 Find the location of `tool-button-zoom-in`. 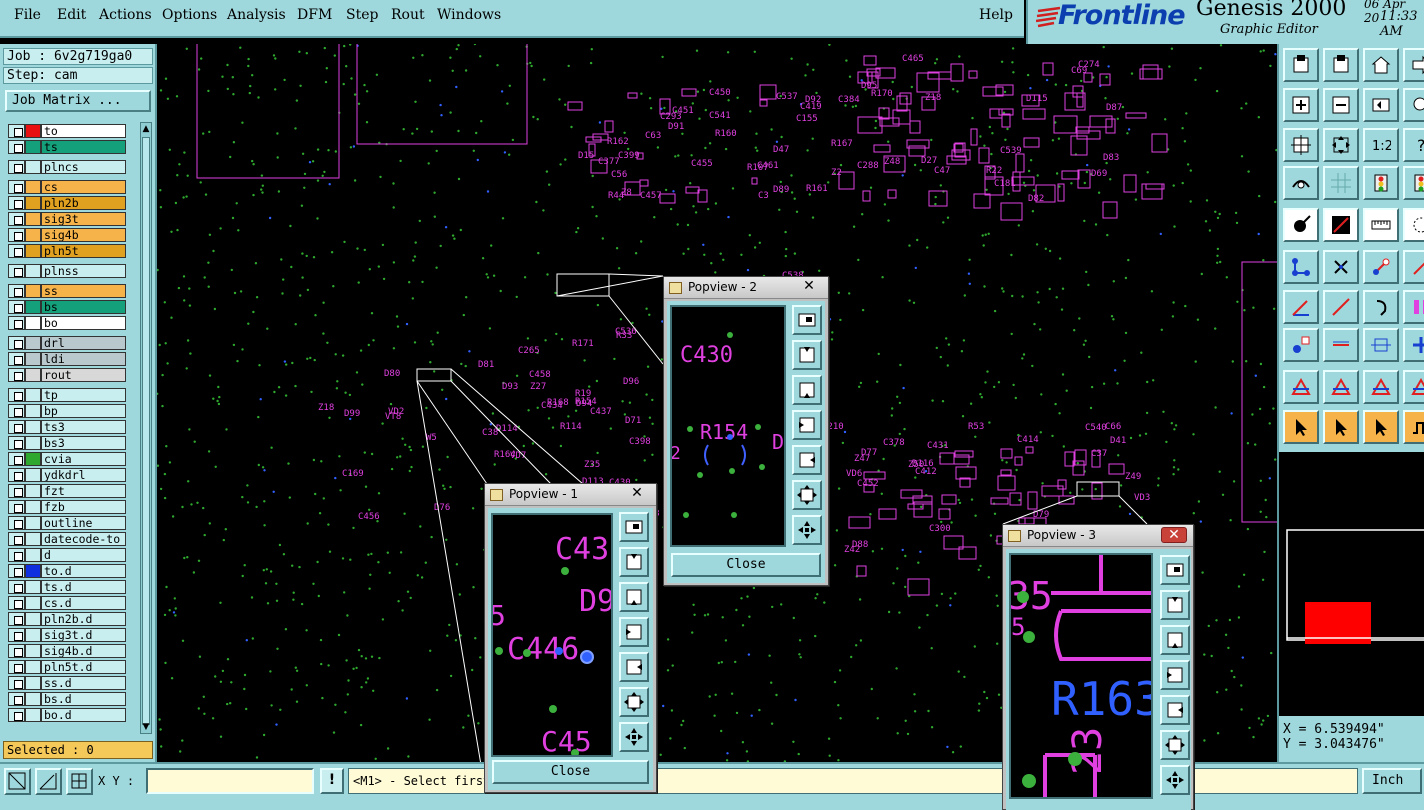

tool-button-zoom-in is located at coordinates (1301, 105).